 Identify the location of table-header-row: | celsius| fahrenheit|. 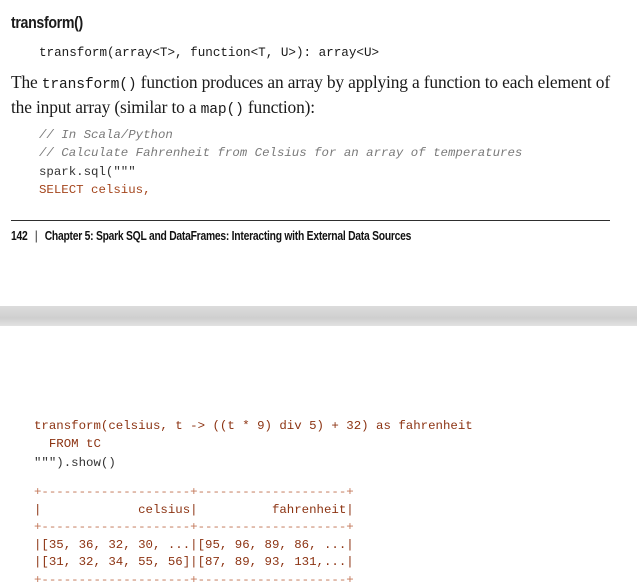
(194, 509).